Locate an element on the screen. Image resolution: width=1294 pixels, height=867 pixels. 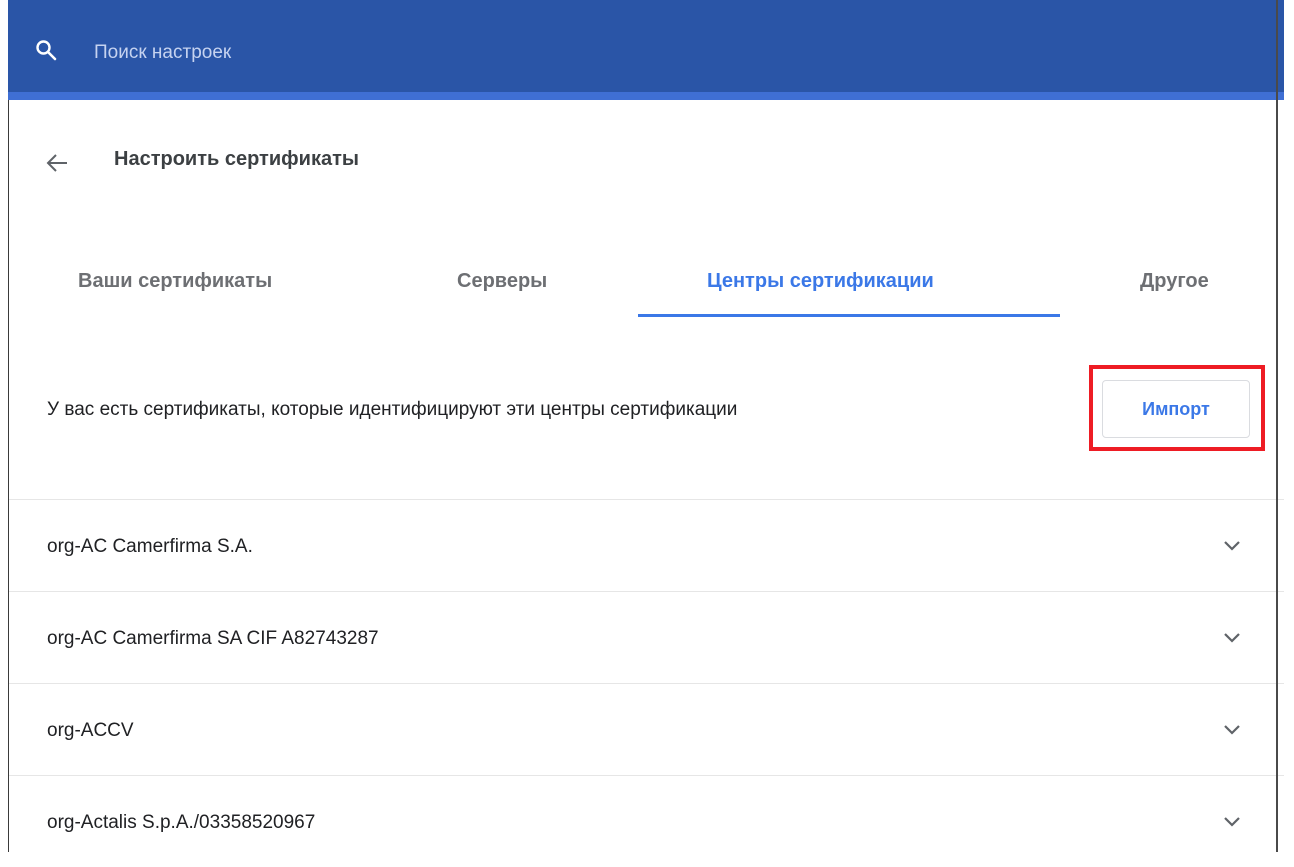
tab-servers: Серверы is located at coordinates (502, 281).